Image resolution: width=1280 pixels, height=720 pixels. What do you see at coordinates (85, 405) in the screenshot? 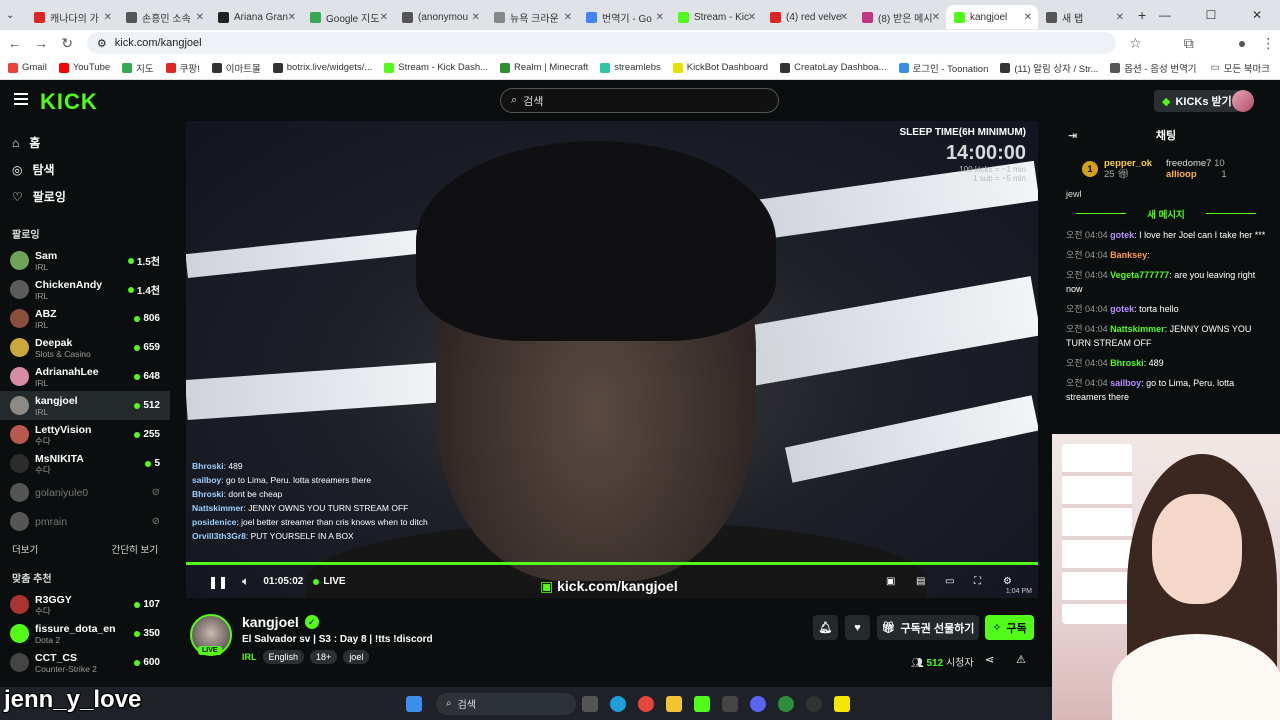
I see `sidebar-channel: kangjoel IRL 512` at bounding box center [85, 405].